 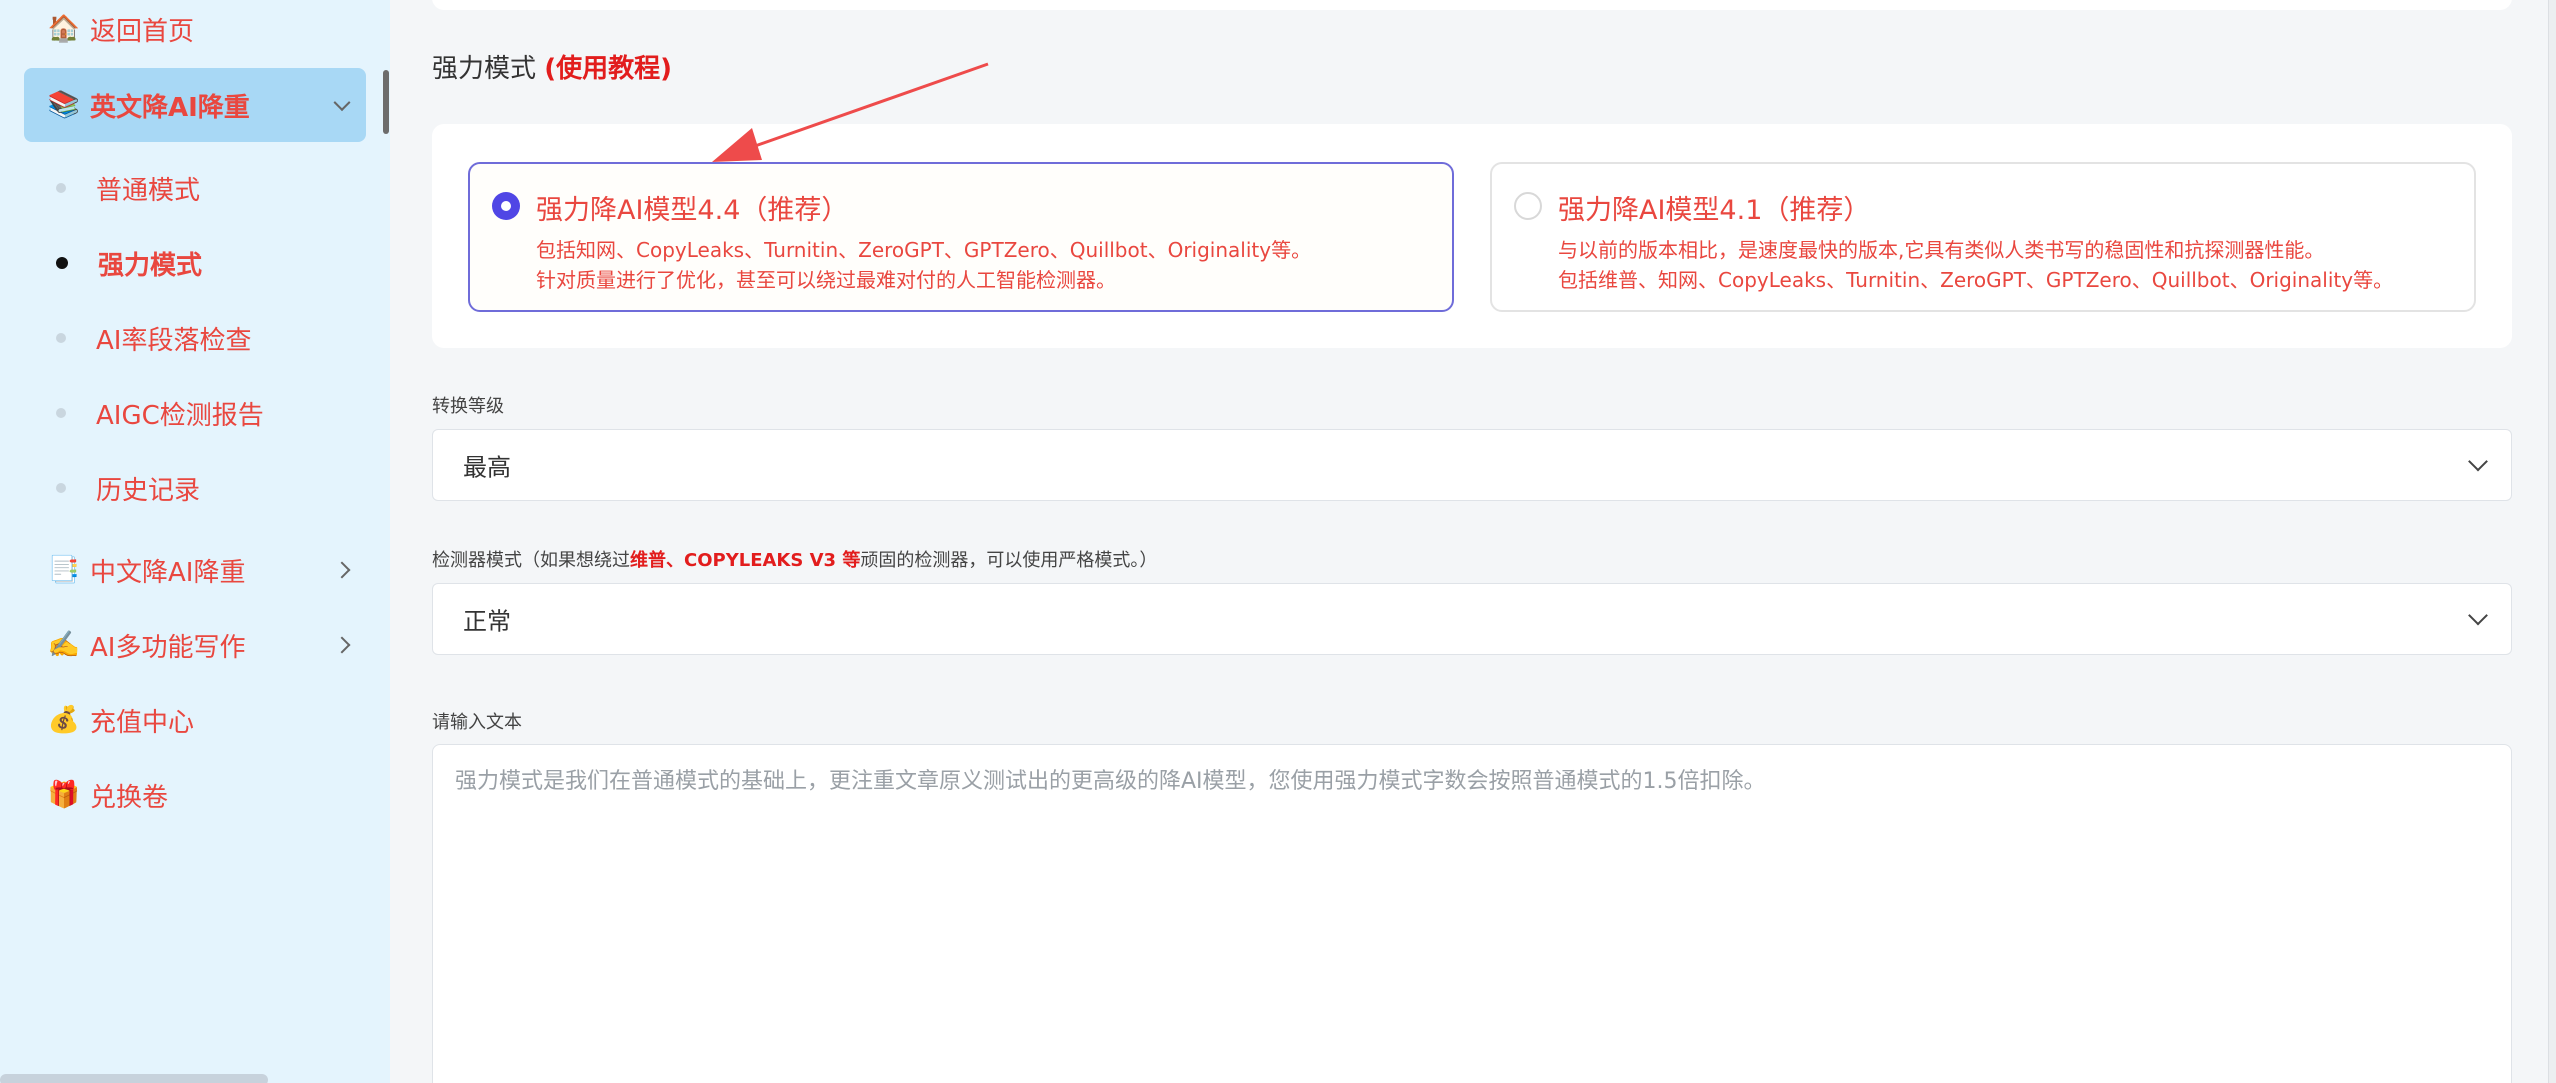 What do you see at coordinates (134, 1078) in the screenshot?
I see `horizontal-scrollbar` at bounding box center [134, 1078].